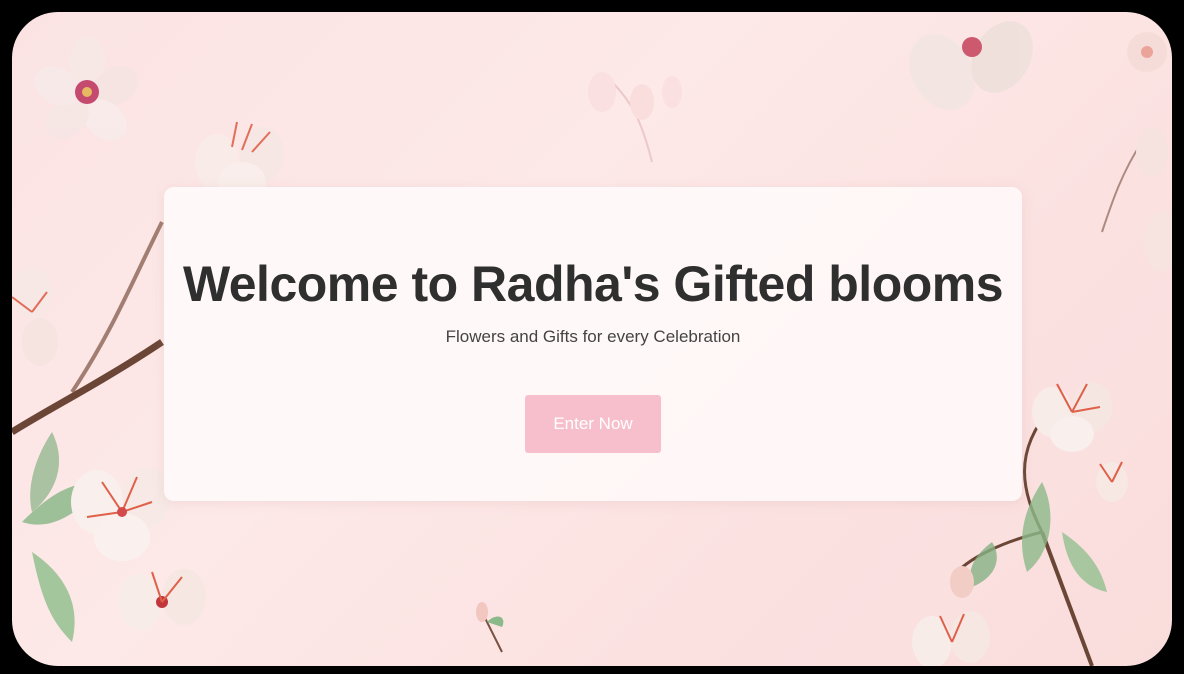 This screenshot has width=1184, height=674. What do you see at coordinates (593, 284) in the screenshot?
I see `page-title: Welcome to Radha's Gifted blooms` at bounding box center [593, 284].